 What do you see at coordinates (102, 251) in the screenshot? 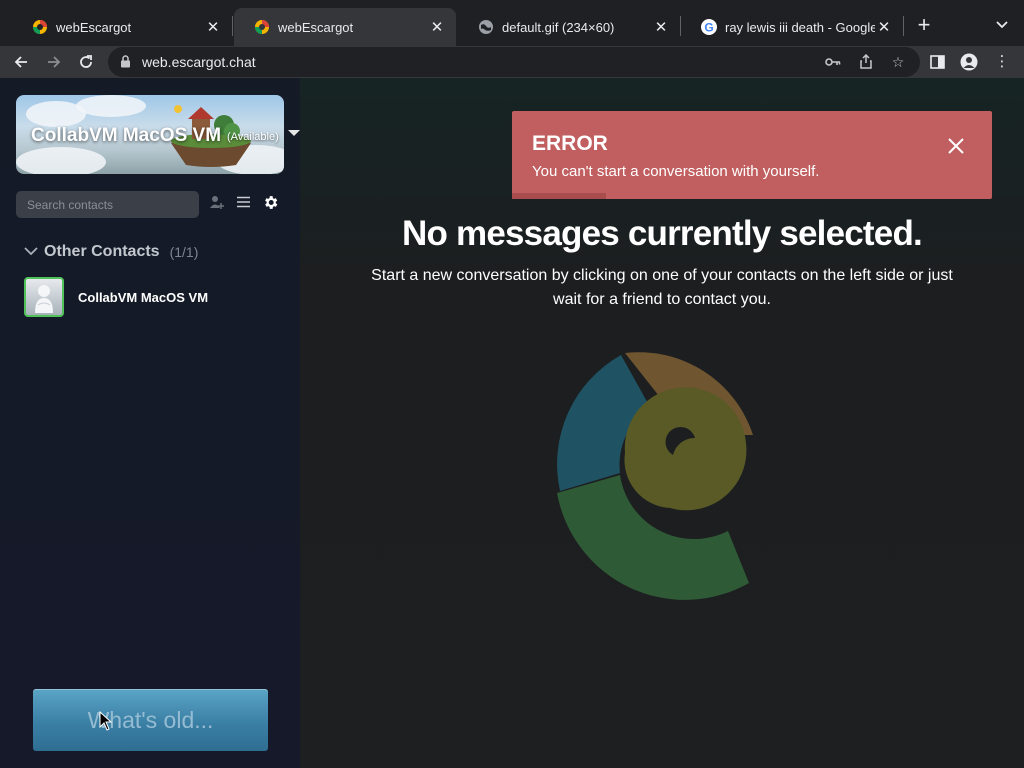
I see `group-name: Other Contacts` at bounding box center [102, 251].